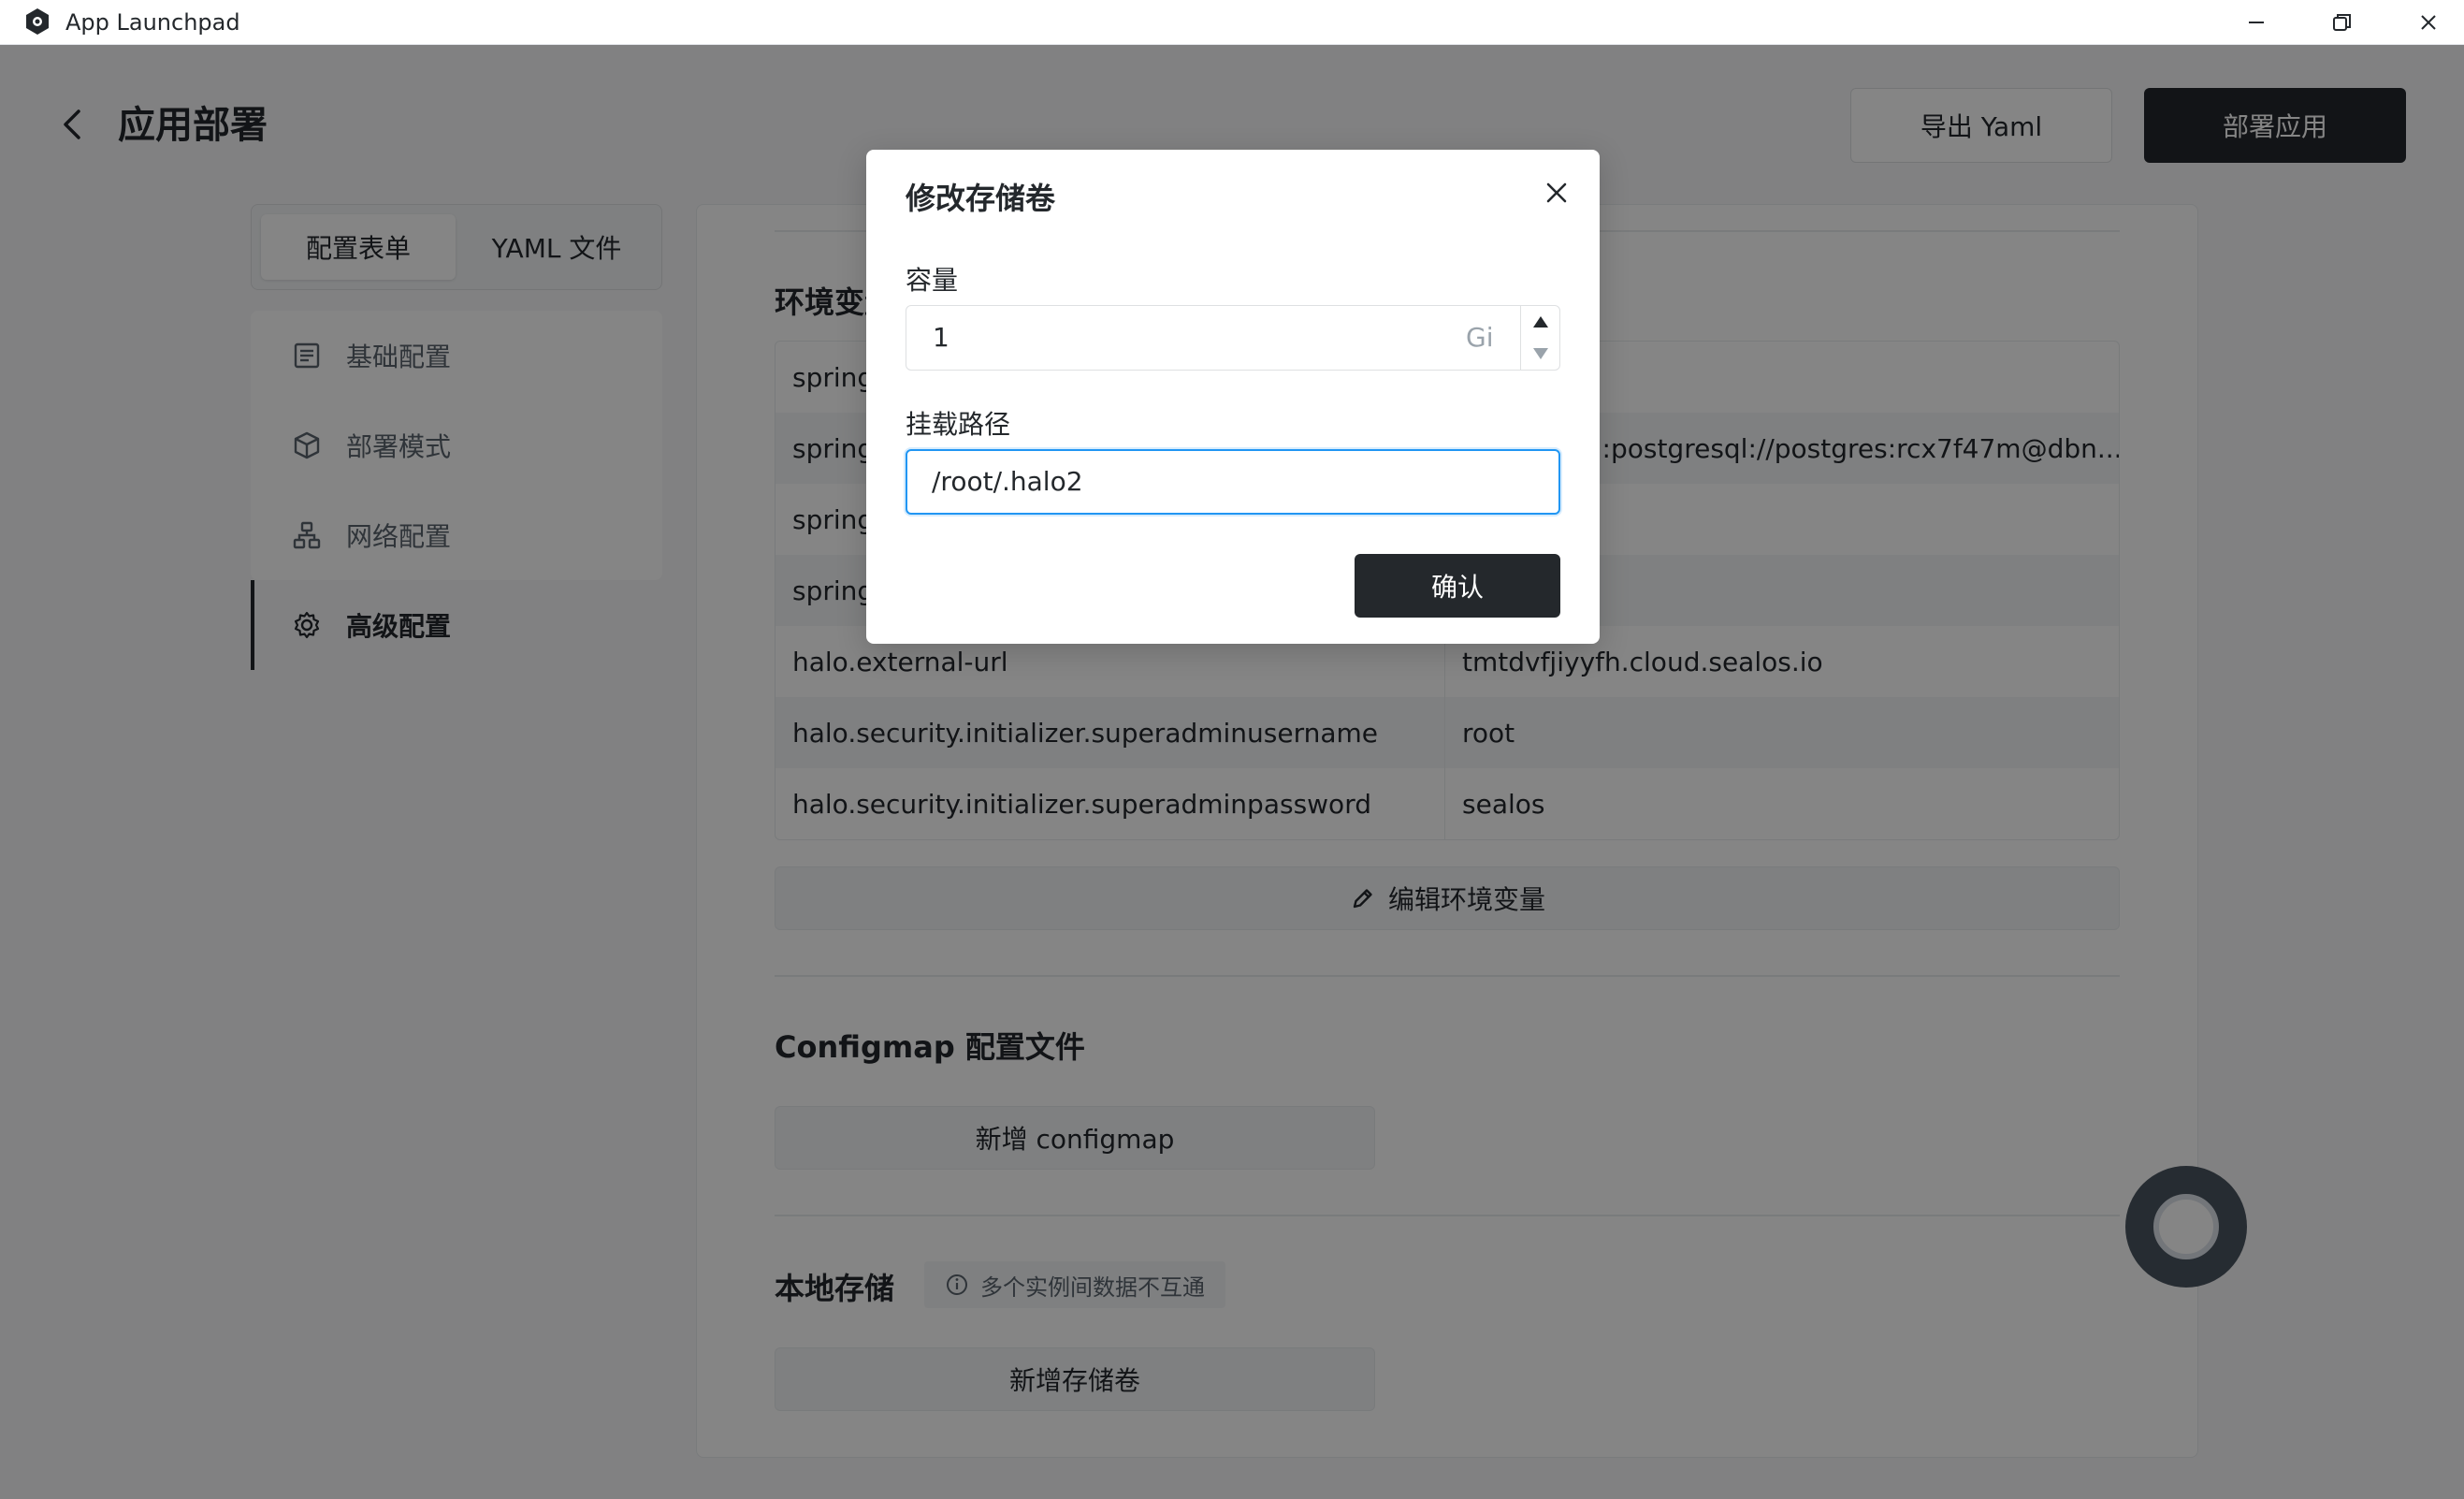 Image resolution: width=2464 pixels, height=1499 pixels. What do you see at coordinates (1457, 586) in the screenshot?
I see `confirm-button: 确认` at bounding box center [1457, 586].